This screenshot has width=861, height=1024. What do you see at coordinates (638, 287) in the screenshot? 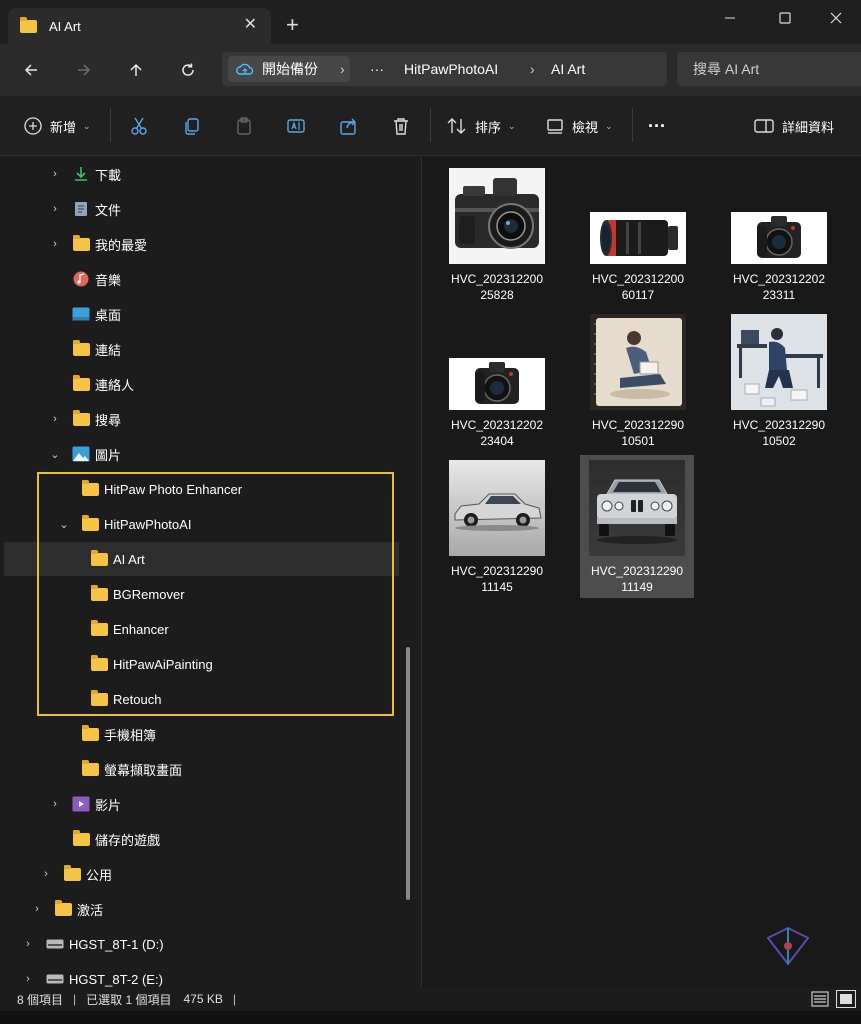
I see `file-name: HVC_202312200 60117` at bounding box center [638, 287].